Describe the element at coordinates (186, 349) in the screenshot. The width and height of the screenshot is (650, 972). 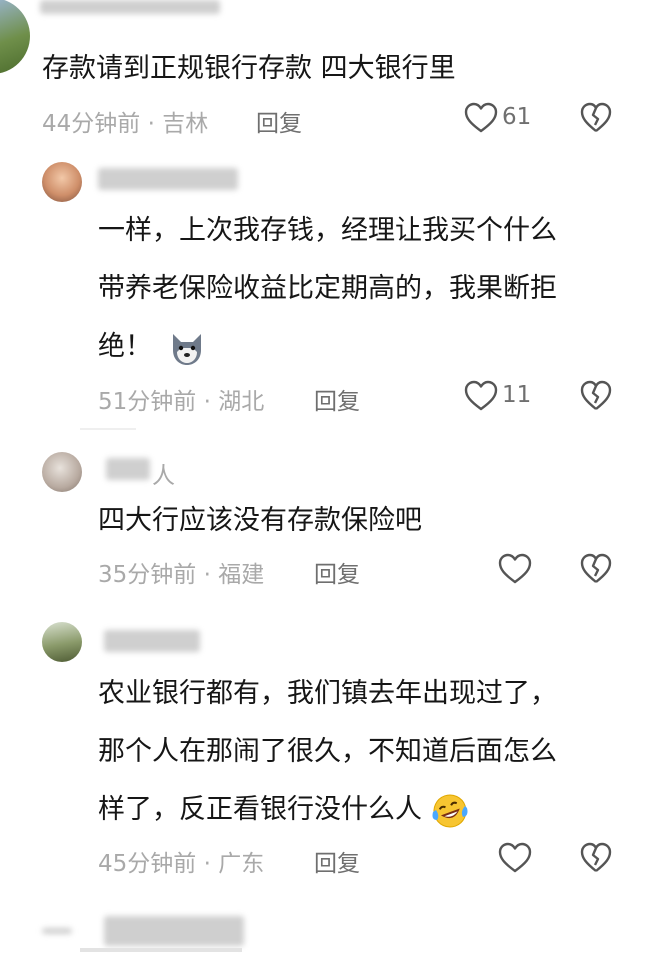
I see `dog-face-emoji` at that location.